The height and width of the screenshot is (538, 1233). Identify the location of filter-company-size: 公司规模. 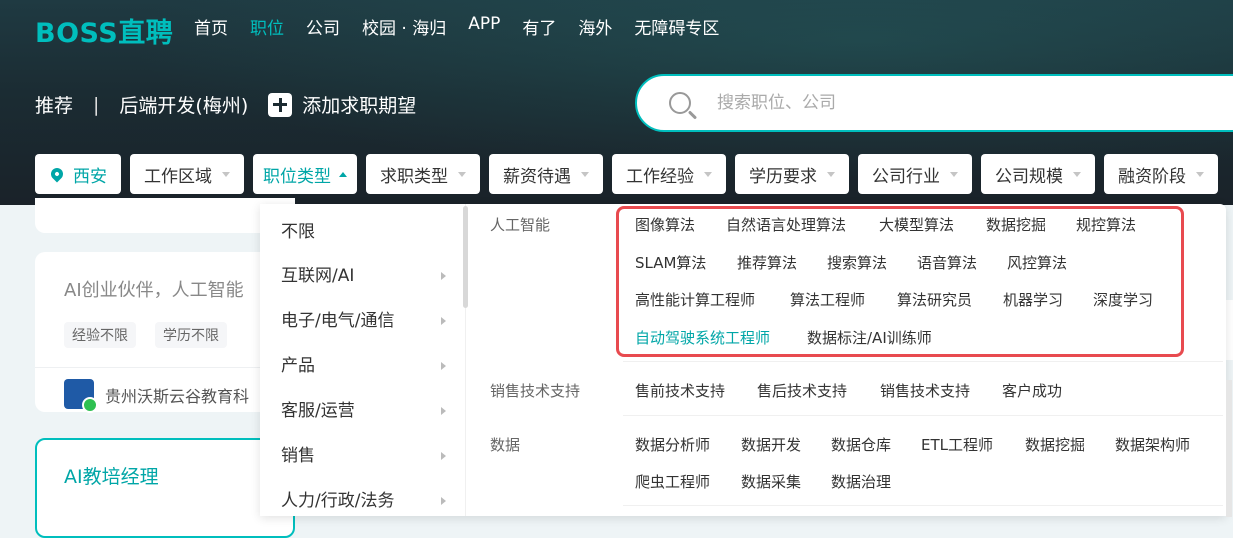
(1038, 174).